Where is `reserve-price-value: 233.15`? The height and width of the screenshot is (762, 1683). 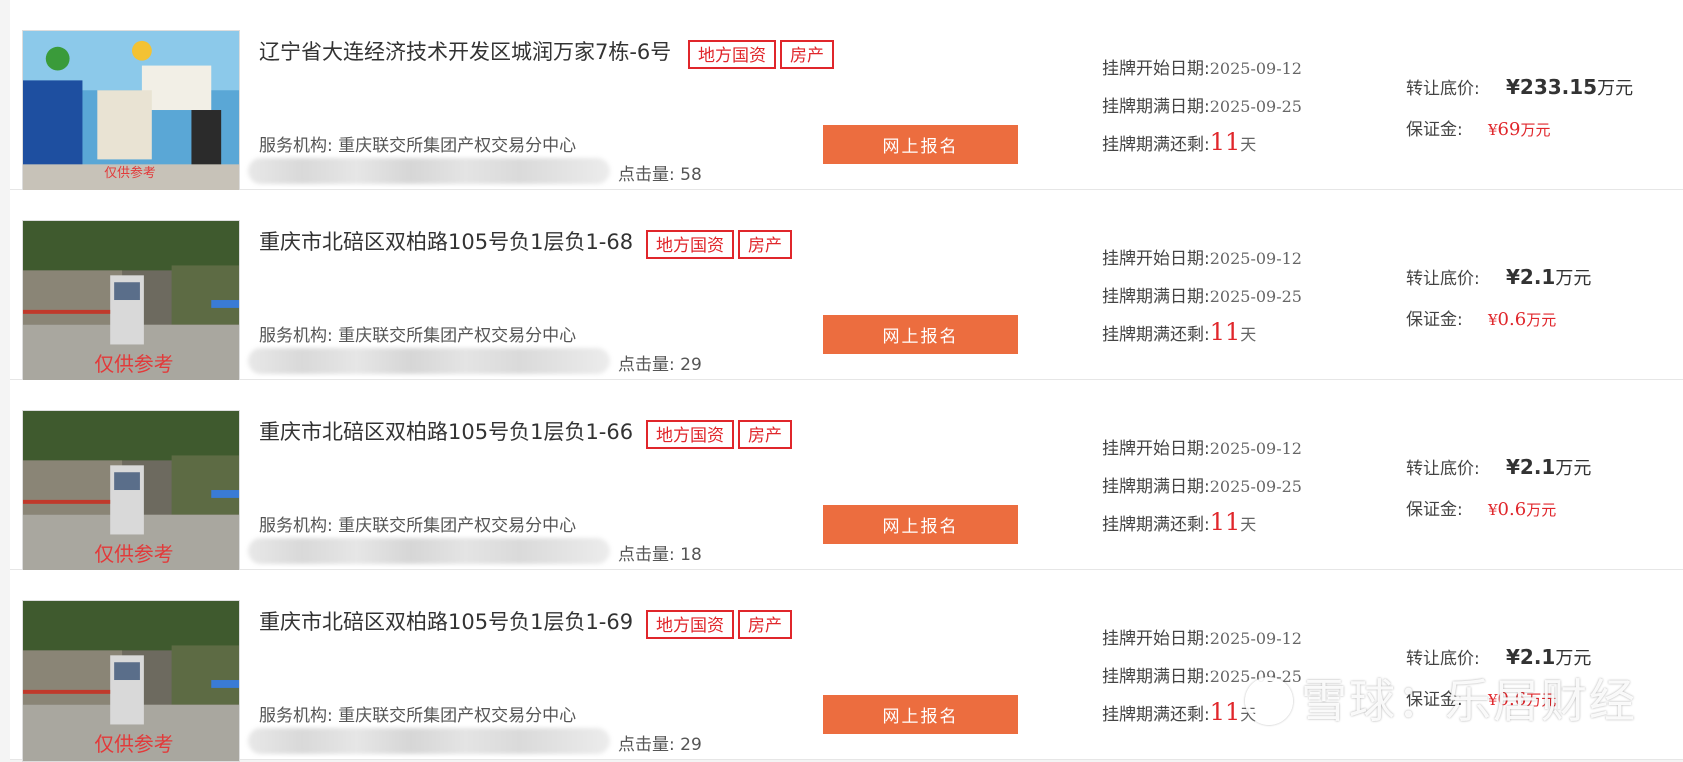
reserve-price-value: 233.15 is located at coordinates (1558, 87).